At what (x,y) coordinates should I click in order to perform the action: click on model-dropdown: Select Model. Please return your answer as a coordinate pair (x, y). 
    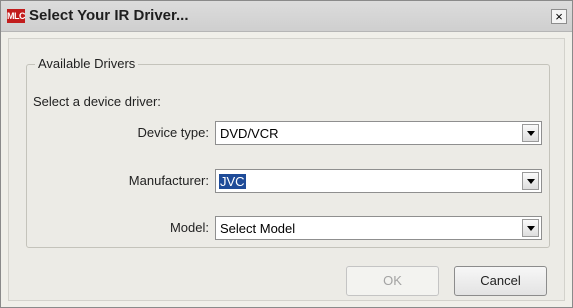
    Looking at the image, I should click on (378, 228).